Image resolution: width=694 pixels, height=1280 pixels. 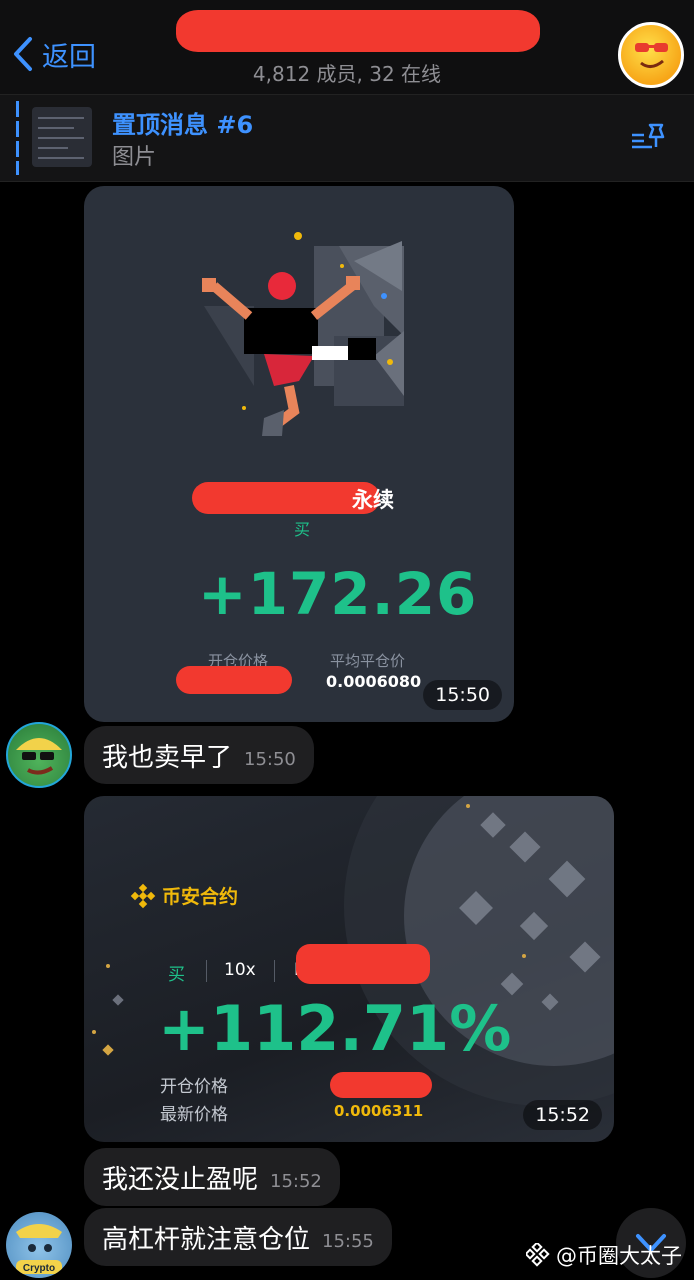 I want to click on open-price-label: 开仓价格, so click(x=194, y=1087).